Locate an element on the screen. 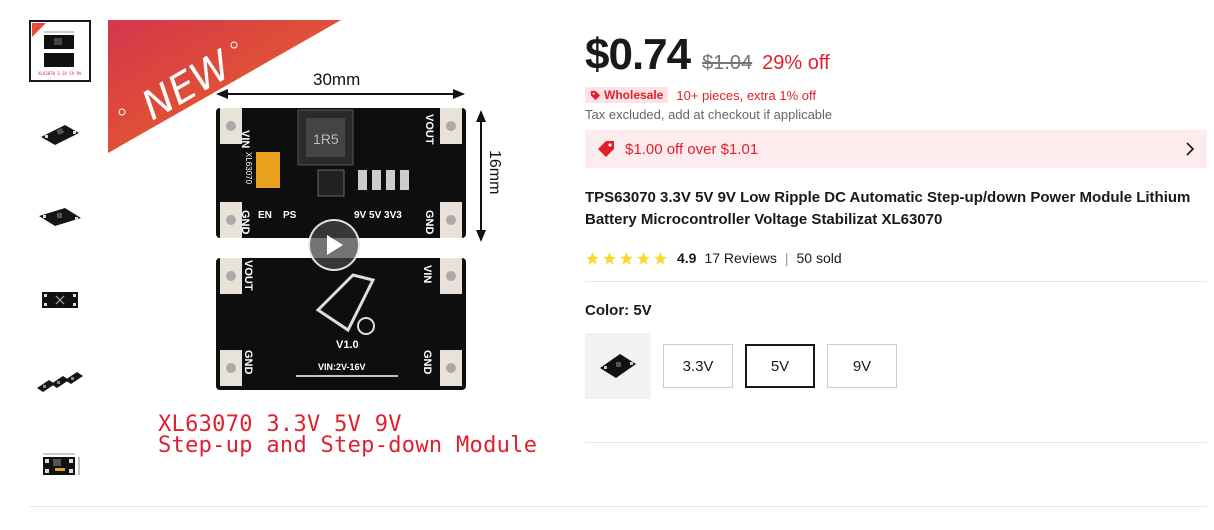 The image size is (1214, 530). color-swatch-image is located at coordinates (618, 366).